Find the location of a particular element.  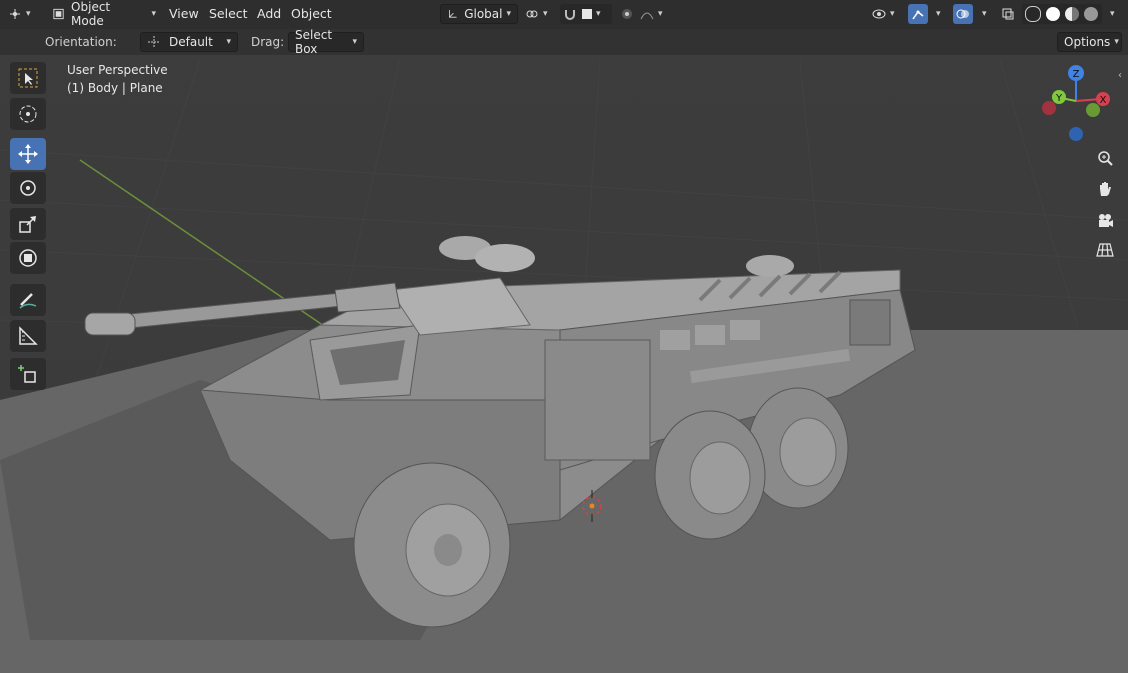

xray-icon is located at coordinates (1008, 14).